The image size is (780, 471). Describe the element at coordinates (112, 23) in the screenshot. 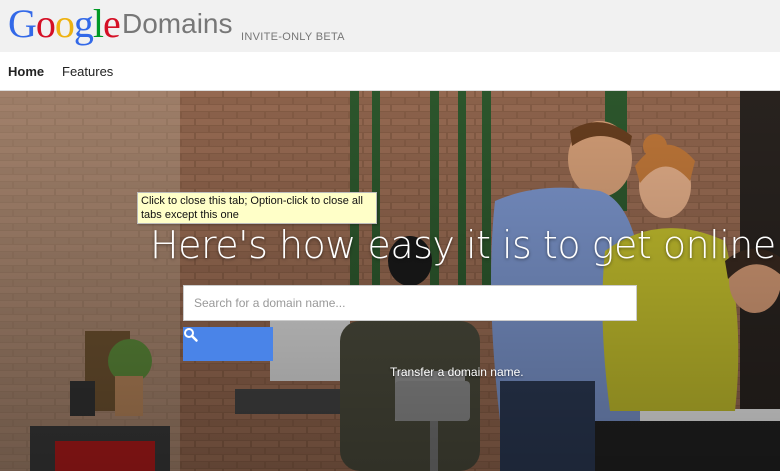

I see `logo-letter: e` at that location.